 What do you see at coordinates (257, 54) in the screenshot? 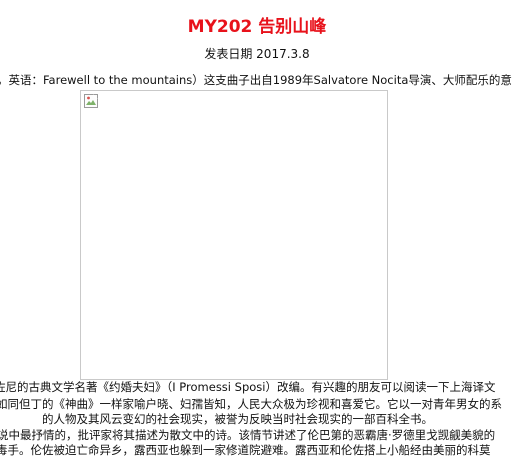
I see `publish-date: 发表日期 2017.3.8` at bounding box center [257, 54].